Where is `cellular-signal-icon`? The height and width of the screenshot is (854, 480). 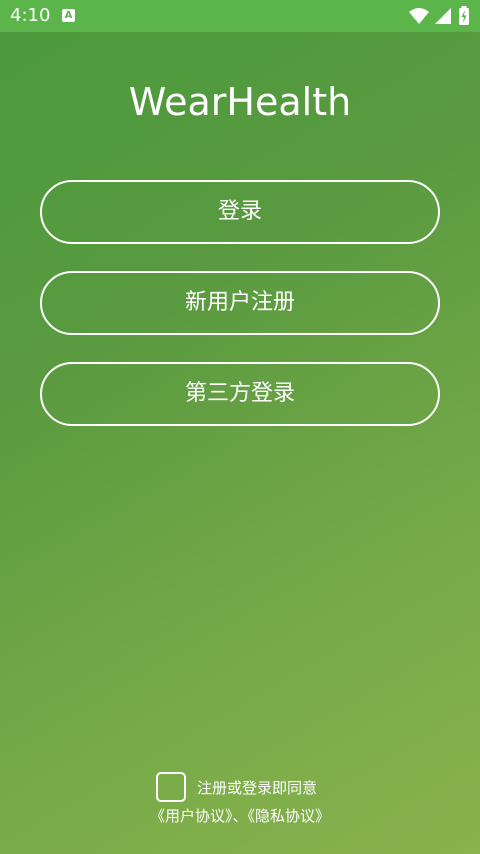 cellular-signal-icon is located at coordinates (443, 16).